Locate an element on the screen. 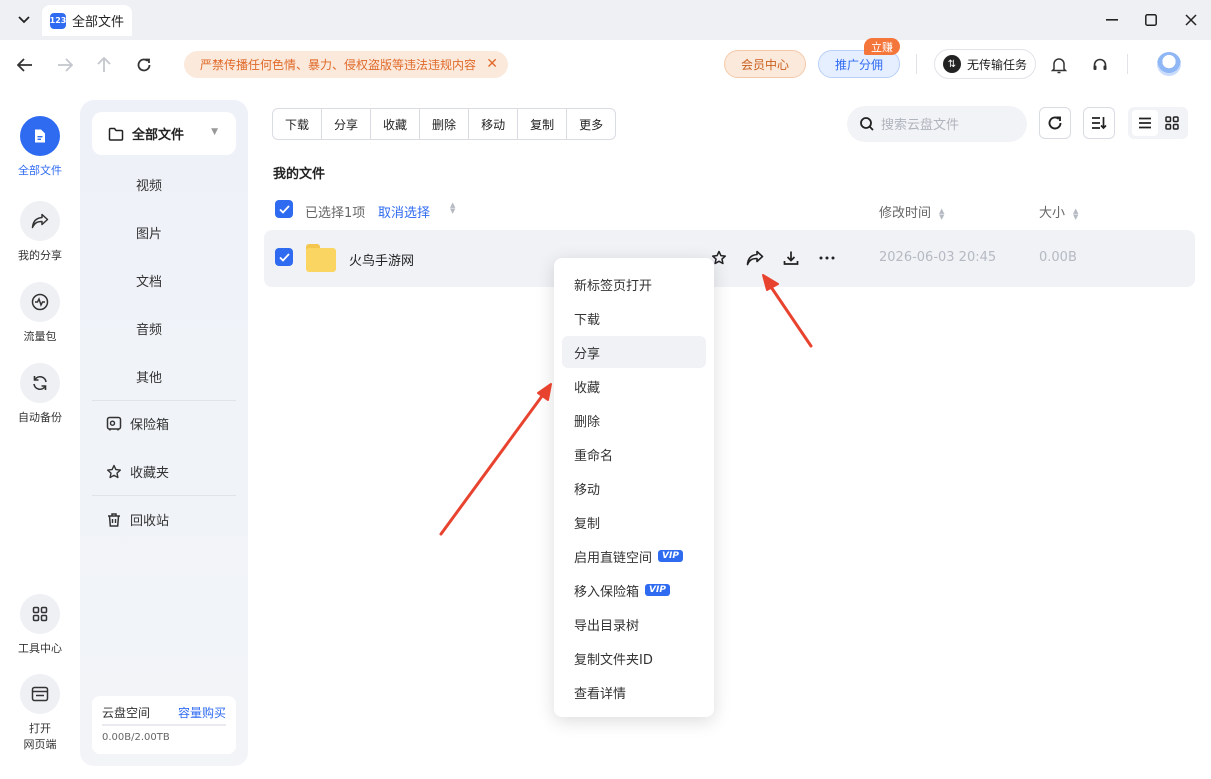 Image resolution: width=1211 pixels, height=779 pixels. menu-item-move-to-vault: 移入保险箱 VIP is located at coordinates (634, 590).